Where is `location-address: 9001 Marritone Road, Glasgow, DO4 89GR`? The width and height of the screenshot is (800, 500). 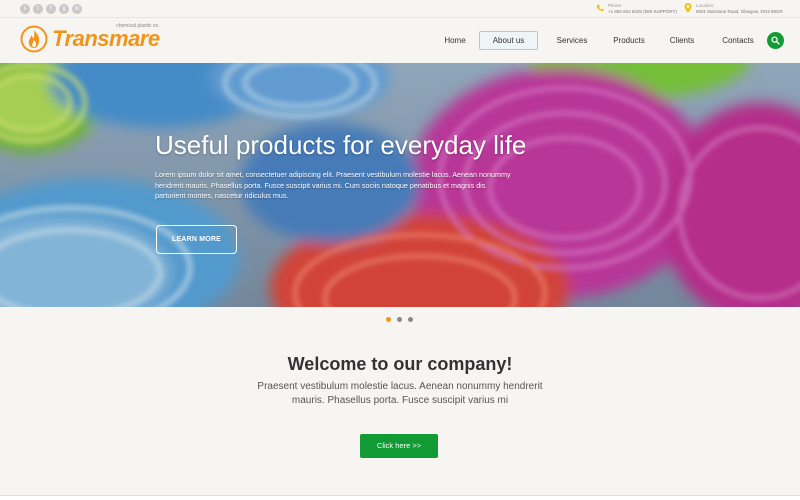 location-address: 9001 Marritone Road, Glasgow, DO4 89GR is located at coordinates (739, 11).